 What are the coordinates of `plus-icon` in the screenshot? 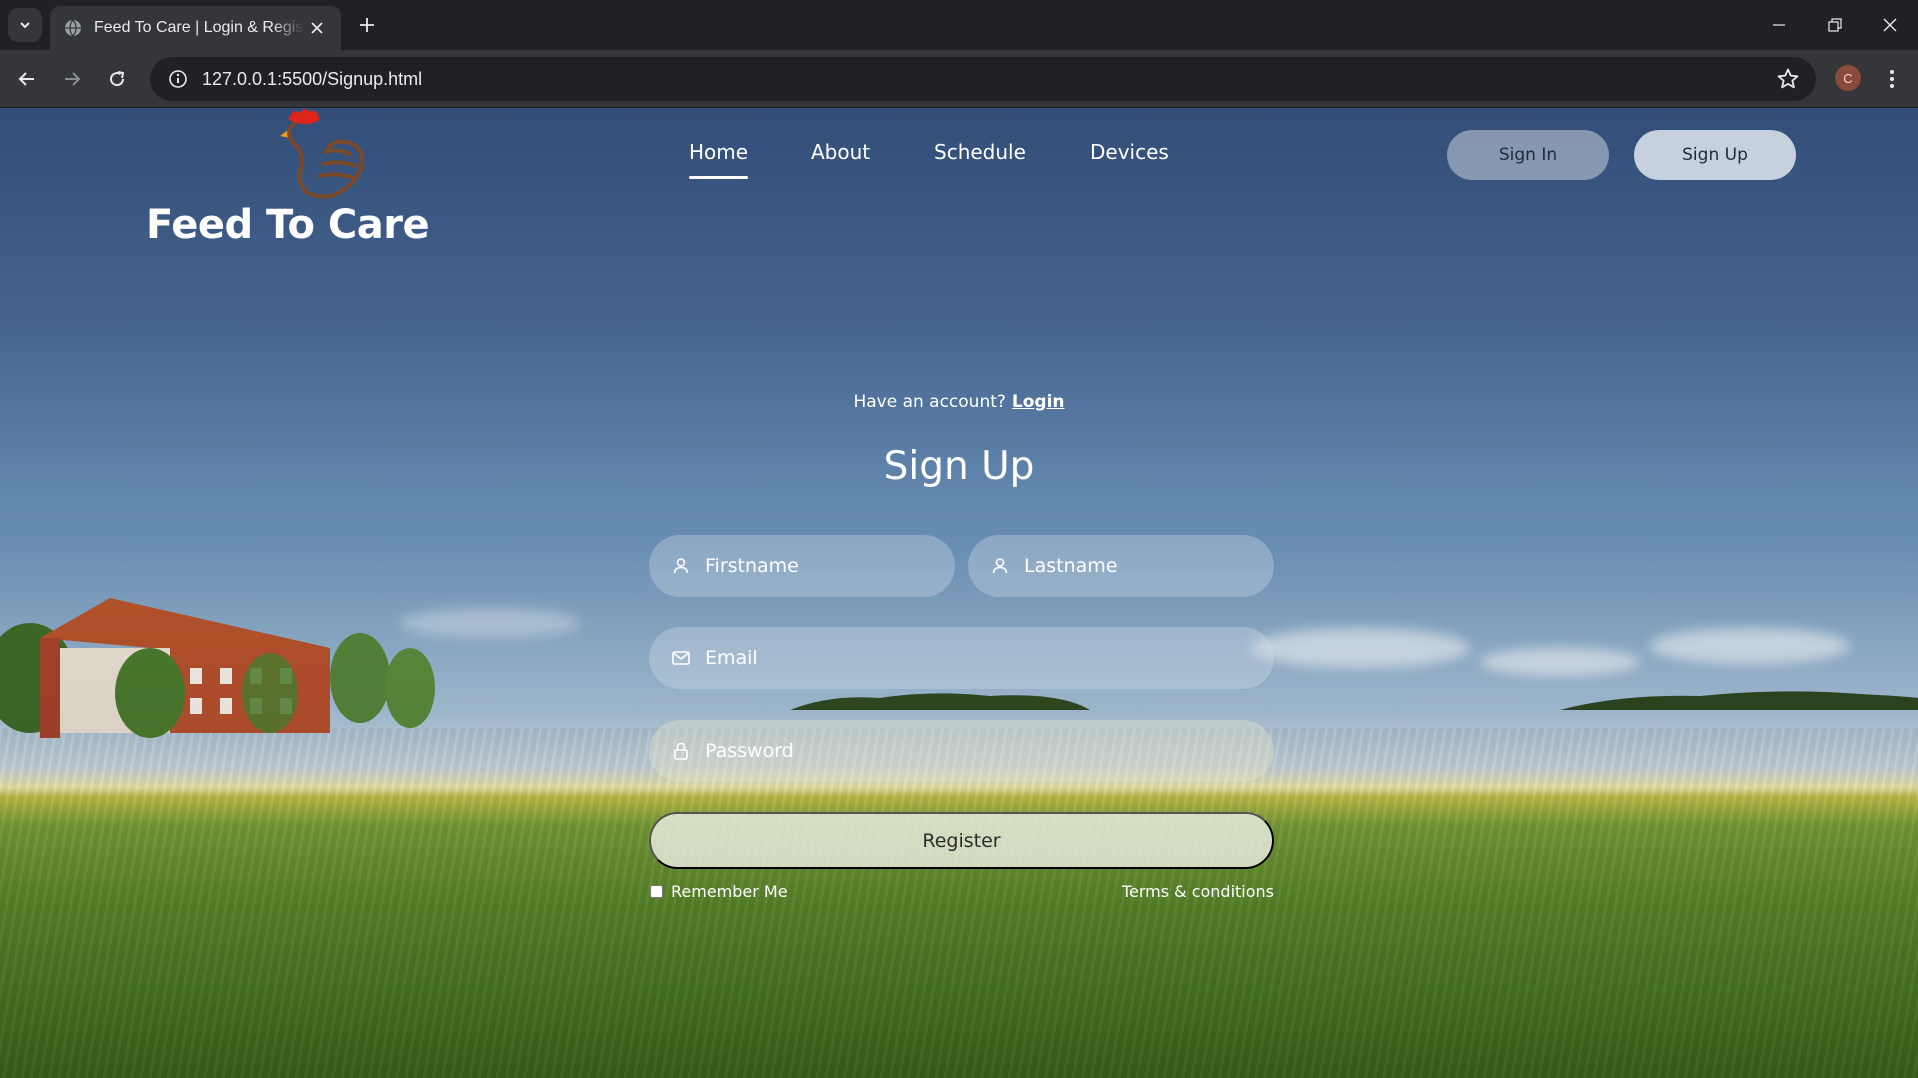 It's located at (367, 25).